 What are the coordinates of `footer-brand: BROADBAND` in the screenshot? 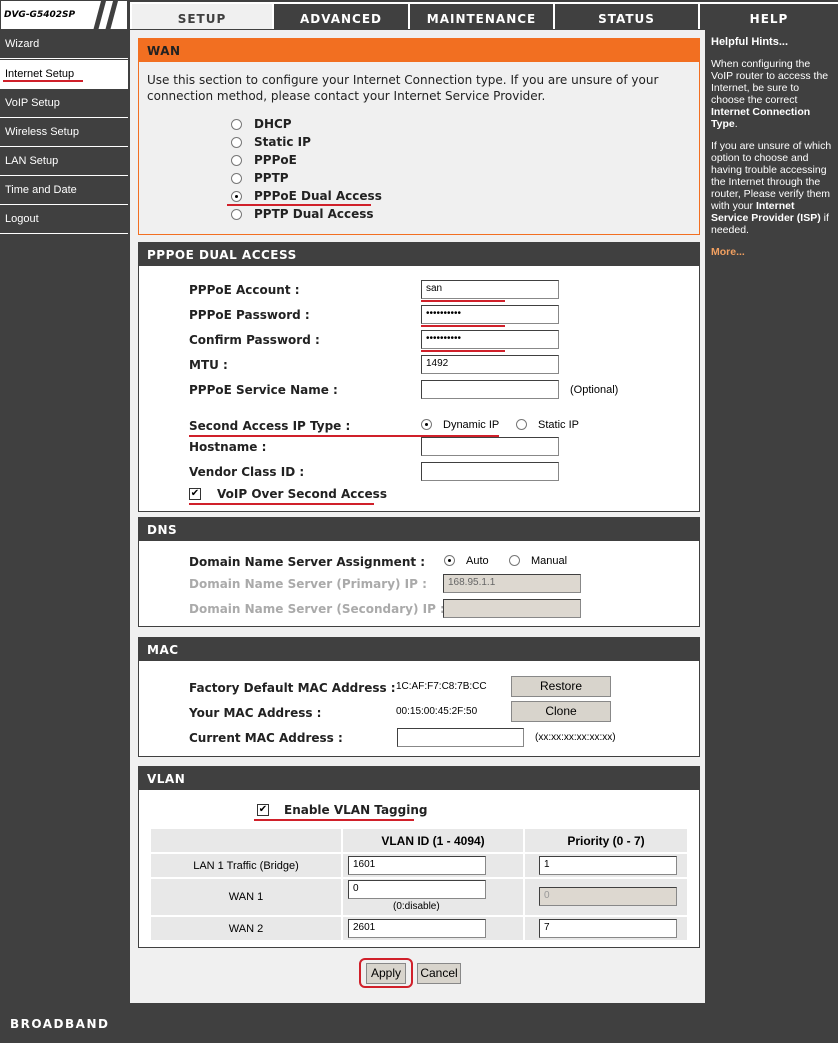 It's located at (60, 1024).